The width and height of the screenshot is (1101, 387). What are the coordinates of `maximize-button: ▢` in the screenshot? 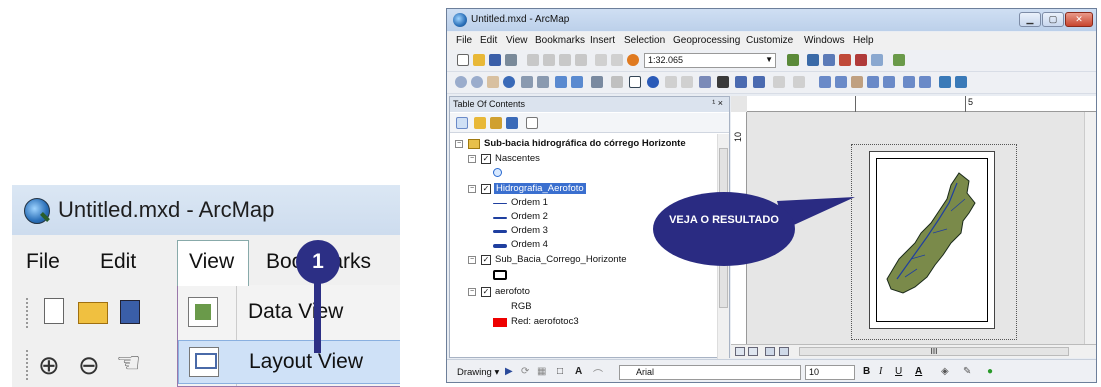 It's located at (1053, 19).